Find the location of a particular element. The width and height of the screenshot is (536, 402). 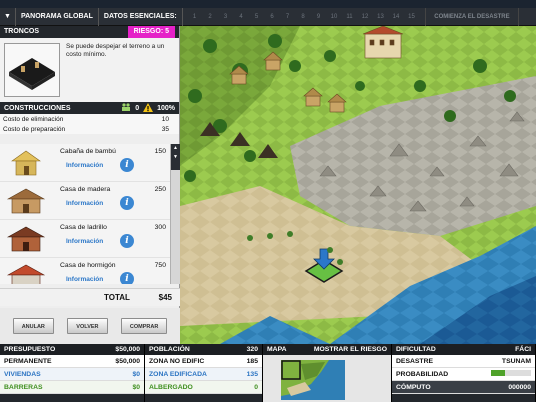

turn-number: 13 is located at coordinates (380, 16).